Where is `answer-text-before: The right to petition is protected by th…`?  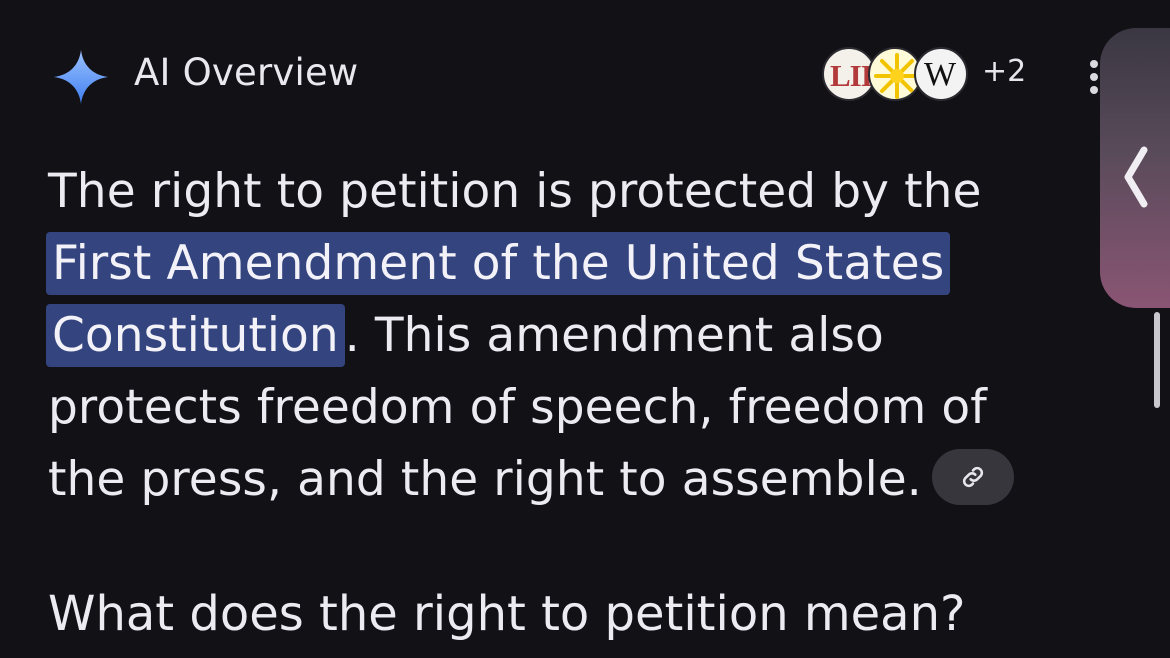
answer-text-before: The right to petition is protected by th… is located at coordinates (515, 191).